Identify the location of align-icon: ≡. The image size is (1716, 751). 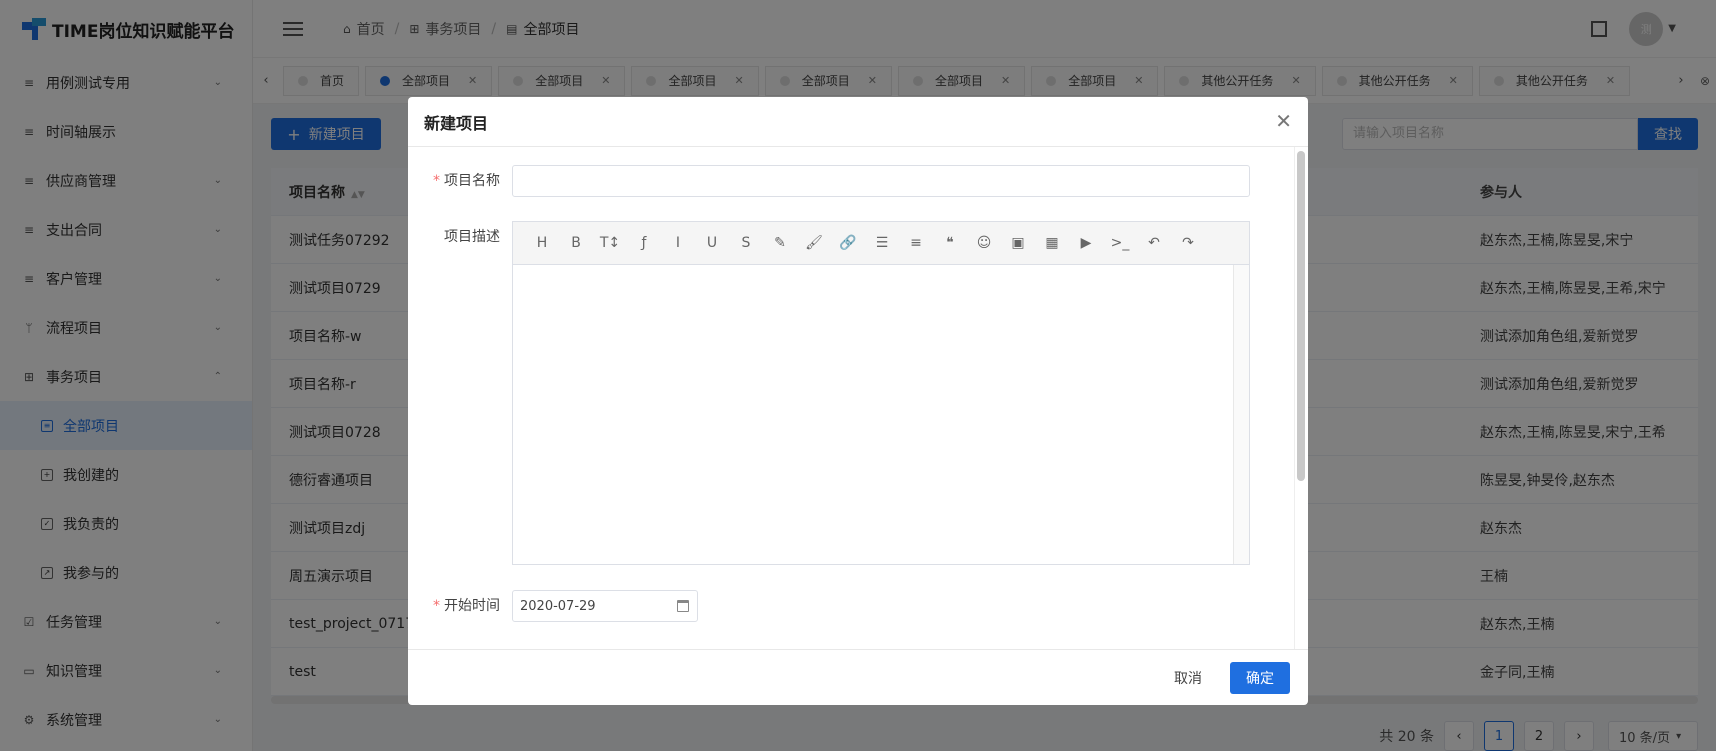
(916, 243).